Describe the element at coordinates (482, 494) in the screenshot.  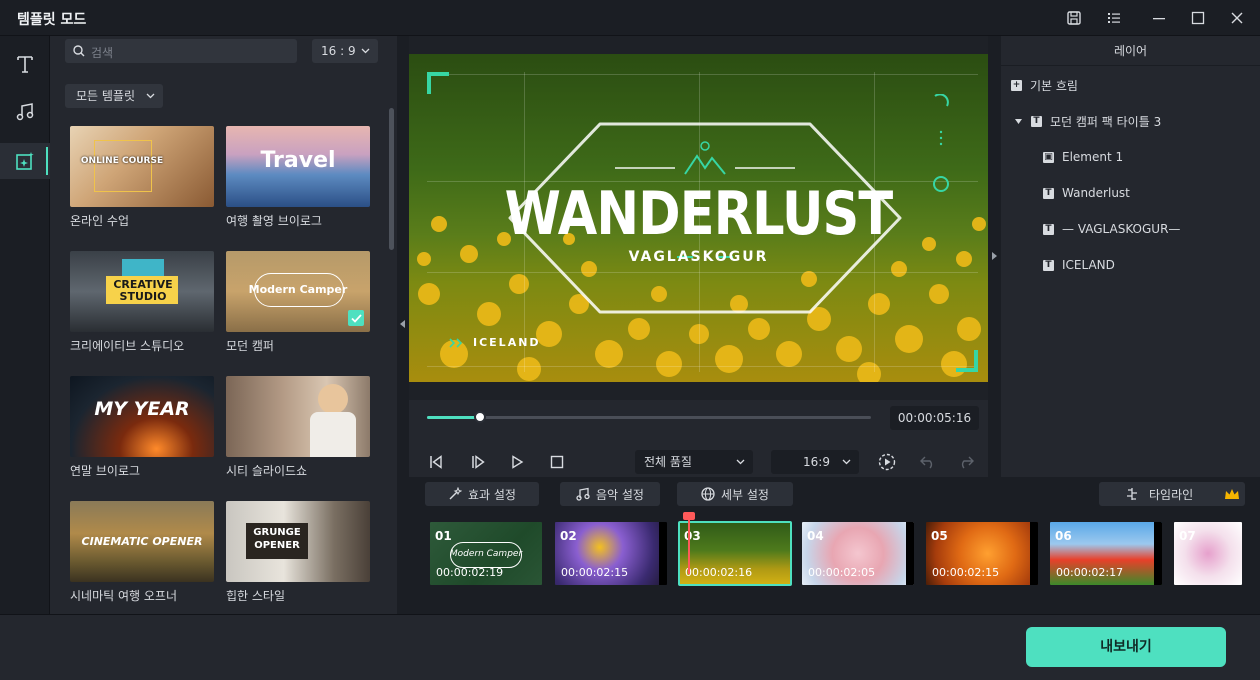
I see `effects-settings-button: 효과 설정` at that location.